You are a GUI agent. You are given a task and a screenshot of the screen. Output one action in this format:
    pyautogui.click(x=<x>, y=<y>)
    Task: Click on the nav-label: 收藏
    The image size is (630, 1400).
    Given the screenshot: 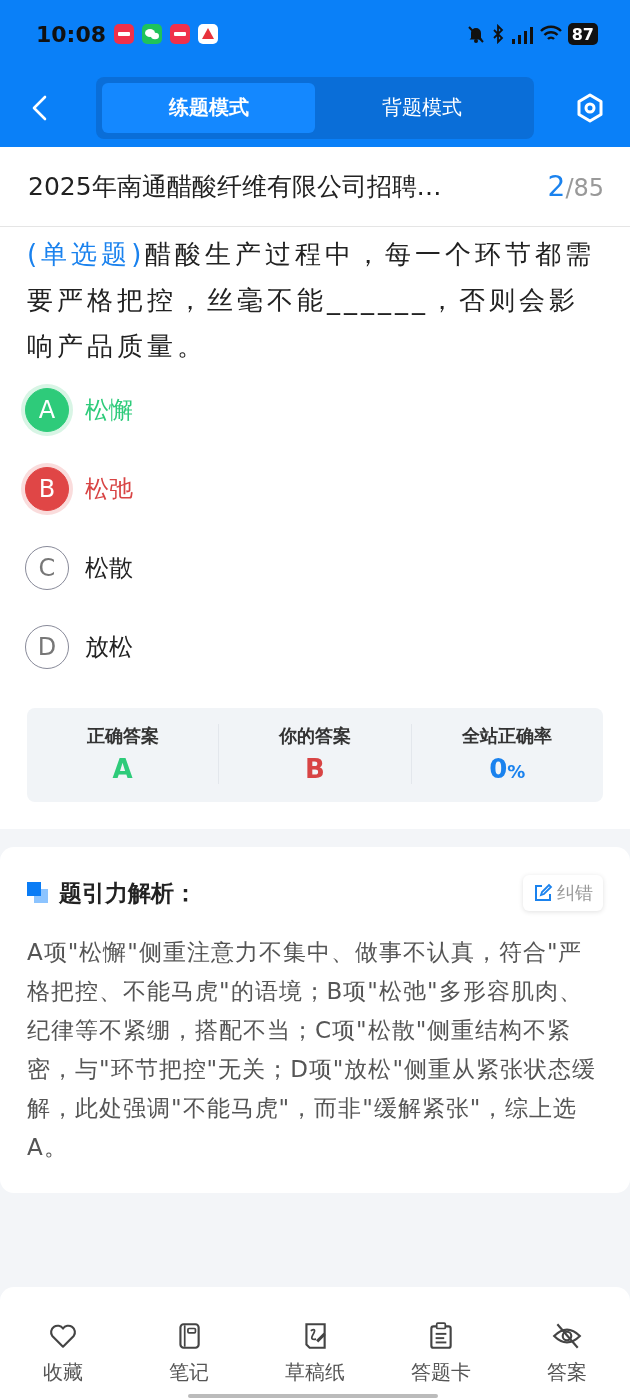 What is the action you would take?
    pyautogui.click(x=63, y=1372)
    